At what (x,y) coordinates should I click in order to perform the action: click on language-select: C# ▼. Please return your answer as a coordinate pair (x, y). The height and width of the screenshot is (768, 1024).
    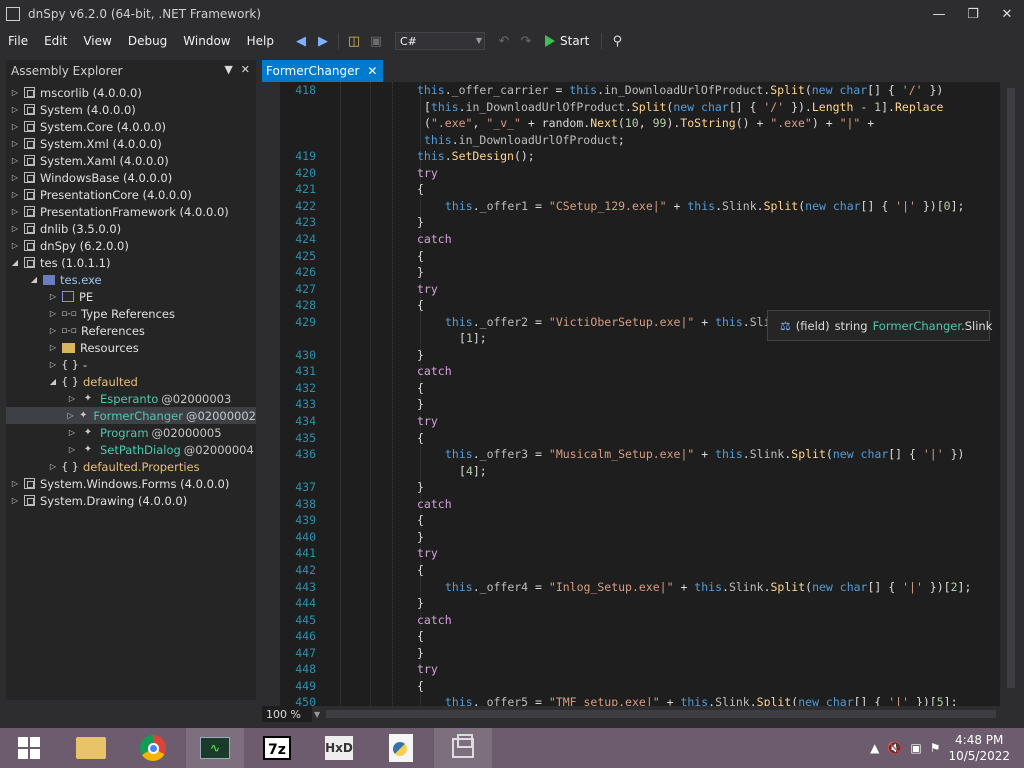
    Looking at the image, I should click on (440, 41).